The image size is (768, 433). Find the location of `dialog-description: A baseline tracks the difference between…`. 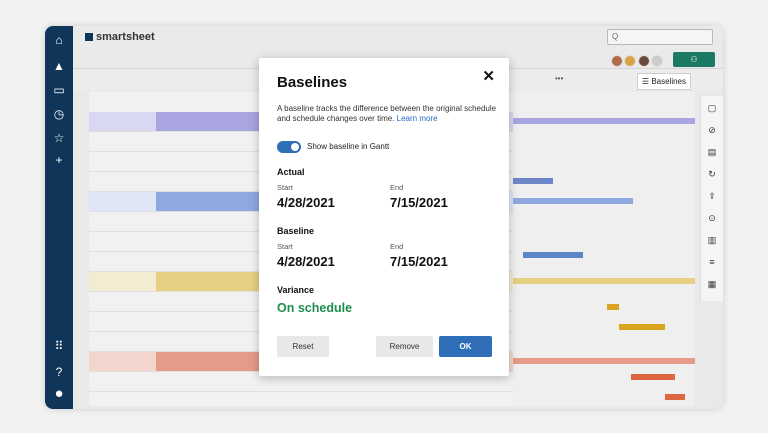

dialog-description: A baseline tracks the difference between… is located at coordinates (387, 114).